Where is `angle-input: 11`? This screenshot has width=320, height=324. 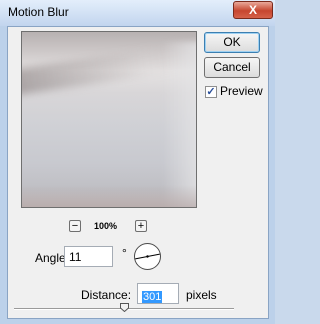 angle-input: 11 is located at coordinates (88, 256).